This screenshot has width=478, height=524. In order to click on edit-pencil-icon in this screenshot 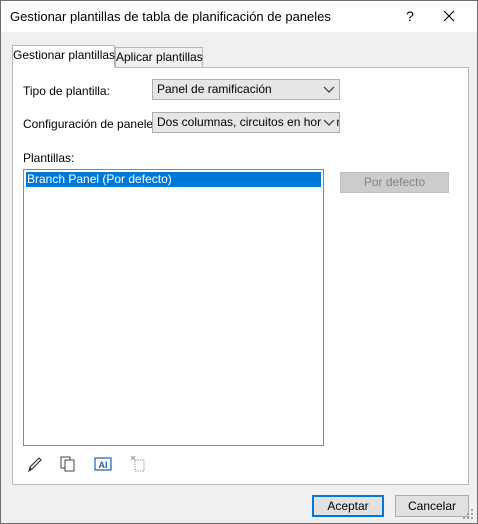, I will do `click(35, 464)`.